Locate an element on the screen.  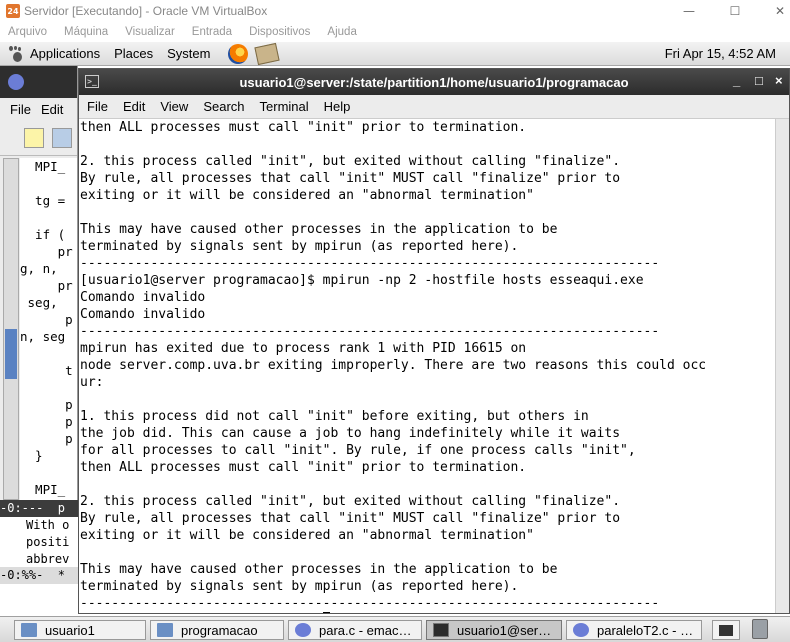
menu-arquivo: Arquivo is located at coordinates (27, 32).